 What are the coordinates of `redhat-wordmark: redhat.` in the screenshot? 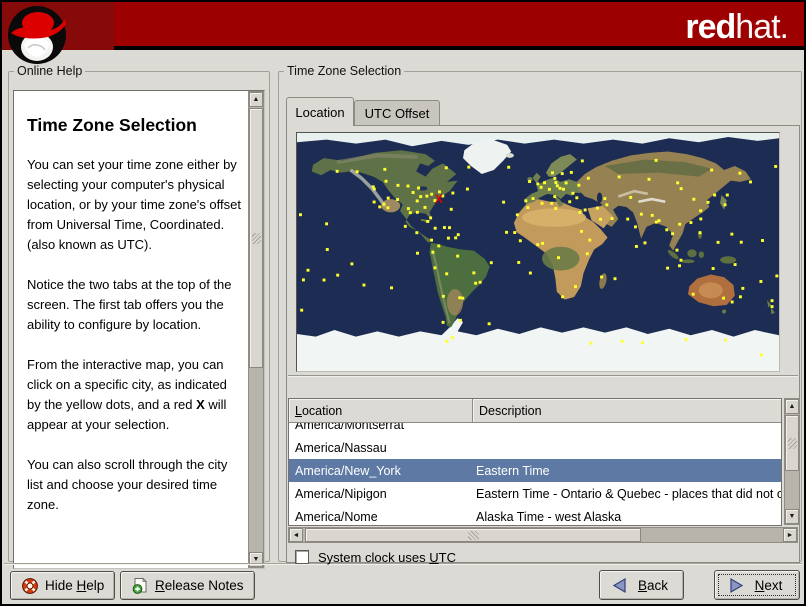 It's located at (737, 27).